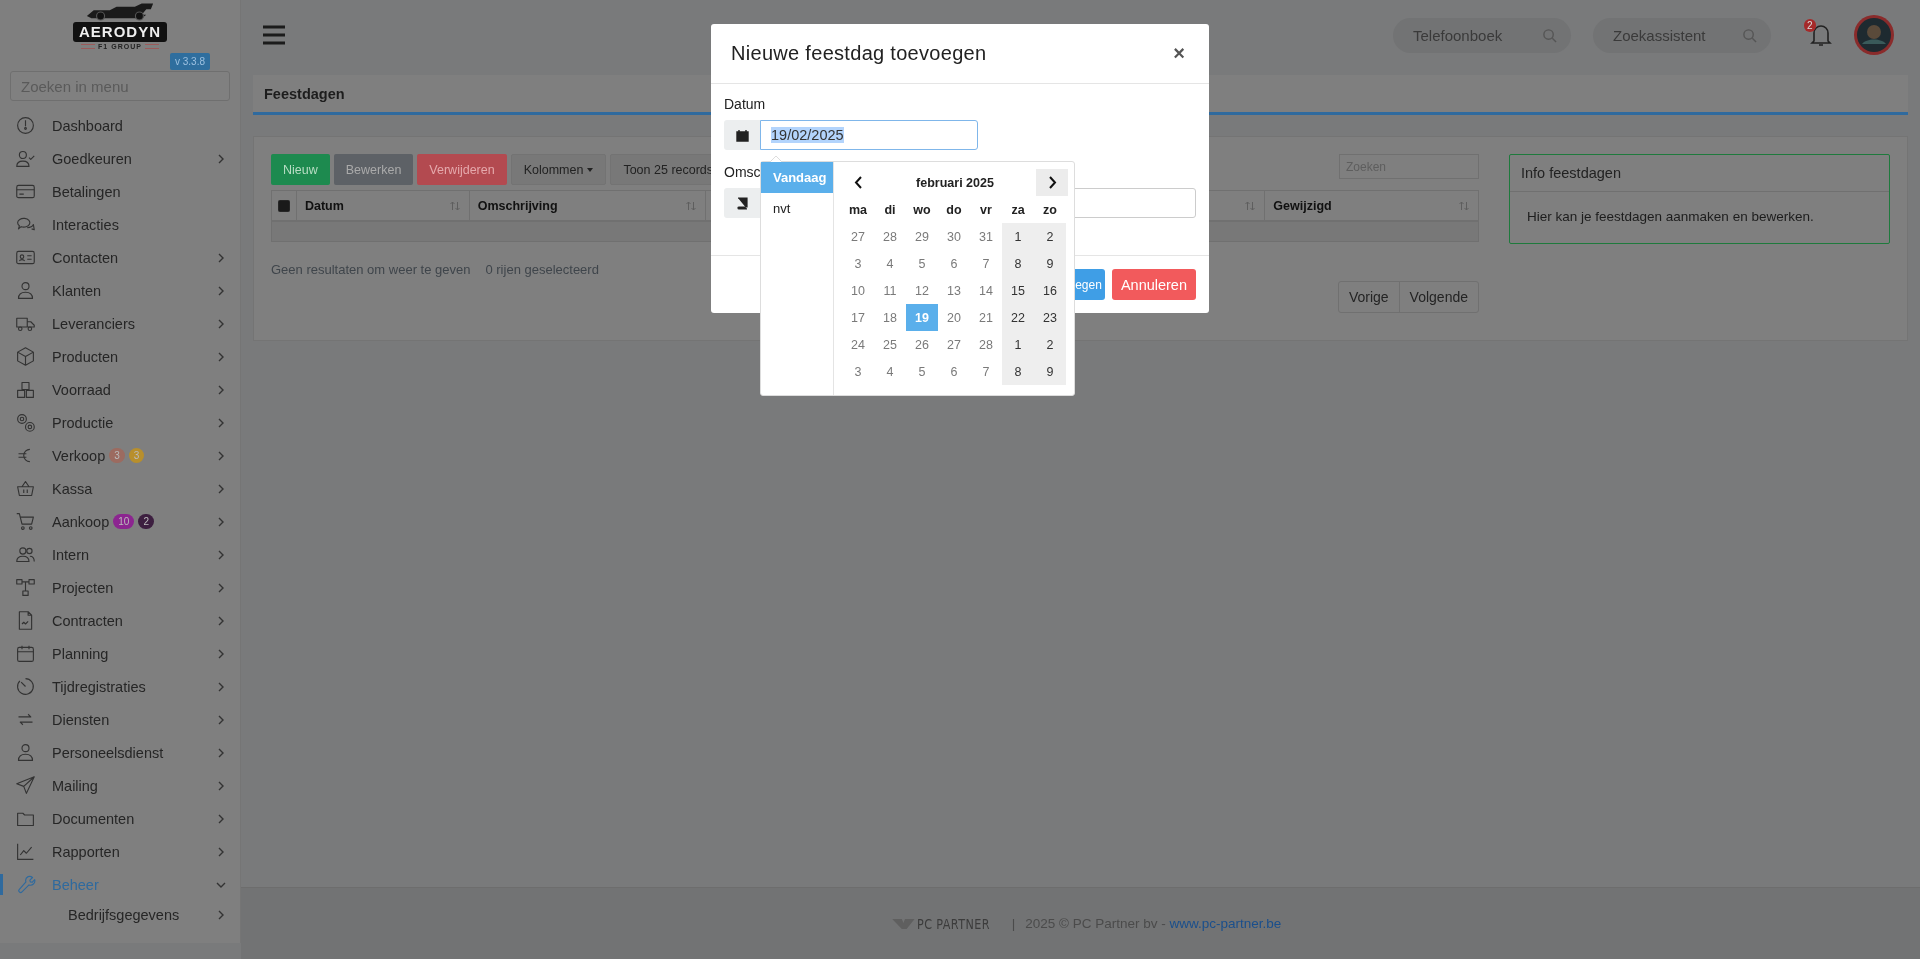 The width and height of the screenshot is (1920, 959). Describe the element at coordinates (986, 236) in the screenshot. I see `calendar-day: 31` at that location.